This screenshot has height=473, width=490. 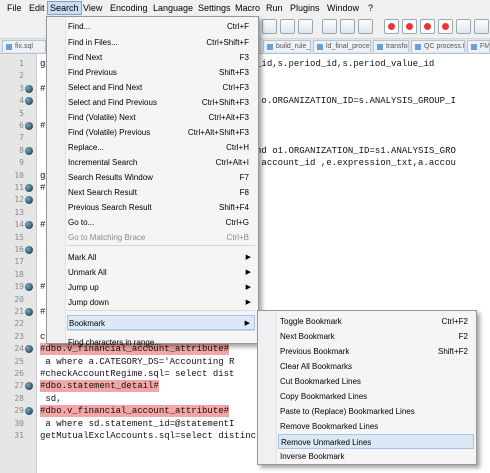 I want to click on line-number: 8, so click(x=21, y=150).